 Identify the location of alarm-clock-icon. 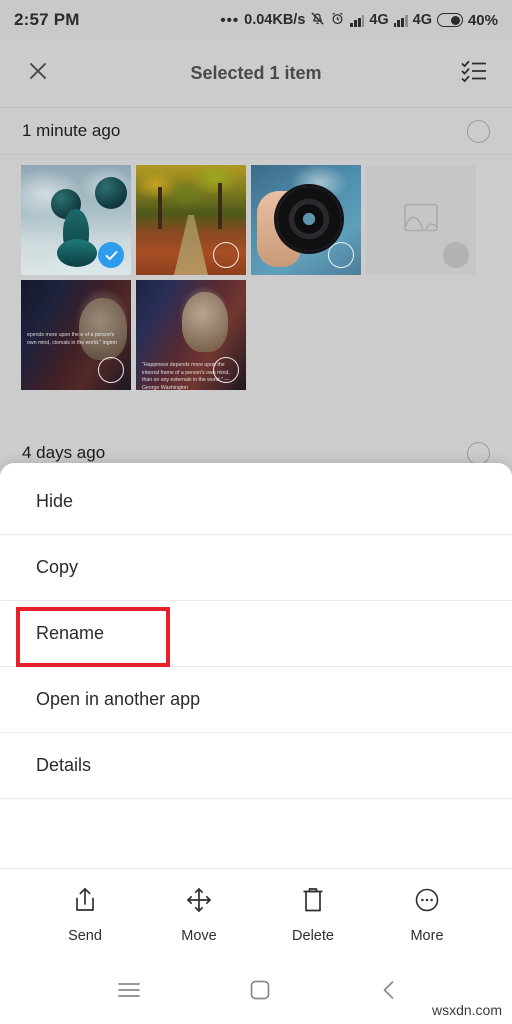
(337, 20).